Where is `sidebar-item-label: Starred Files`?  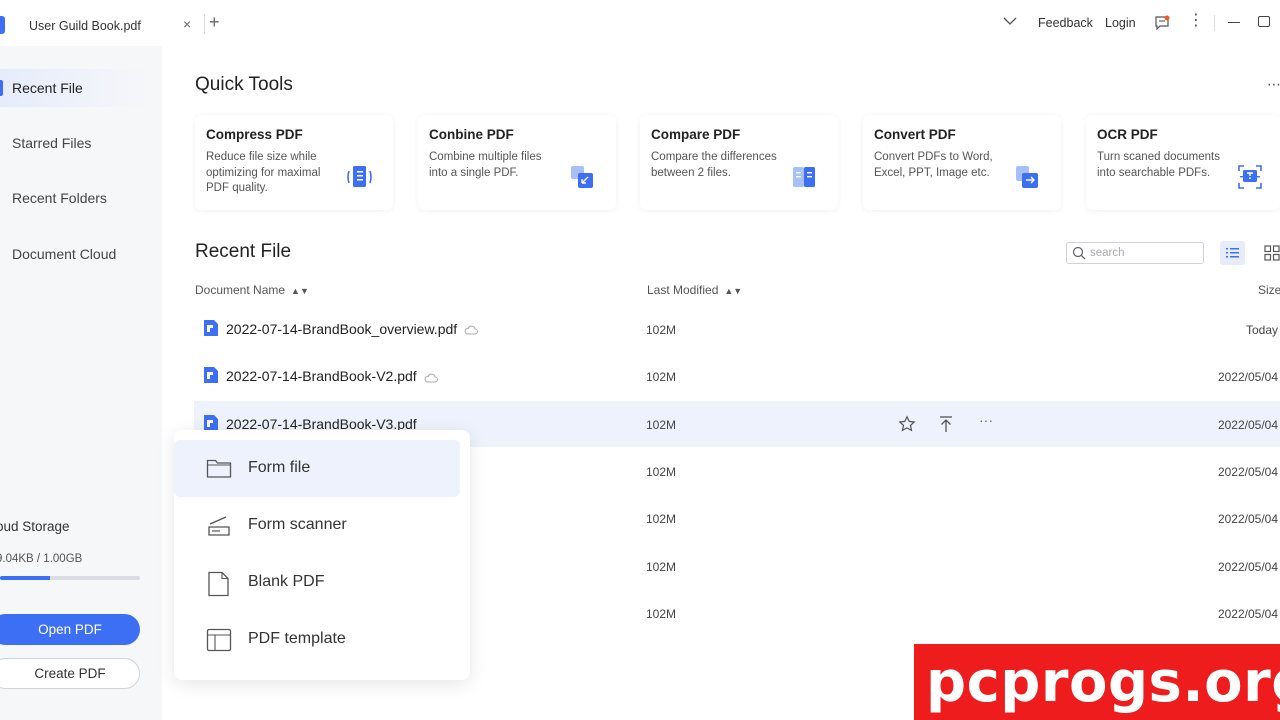 sidebar-item-label: Starred Files is located at coordinates (52, 143).